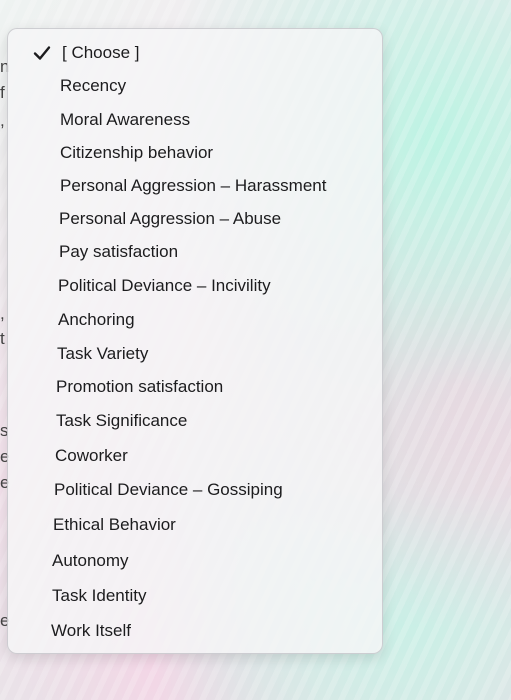  I want to click on menu-item-task-identity: Task Identity, so click(99, 596).